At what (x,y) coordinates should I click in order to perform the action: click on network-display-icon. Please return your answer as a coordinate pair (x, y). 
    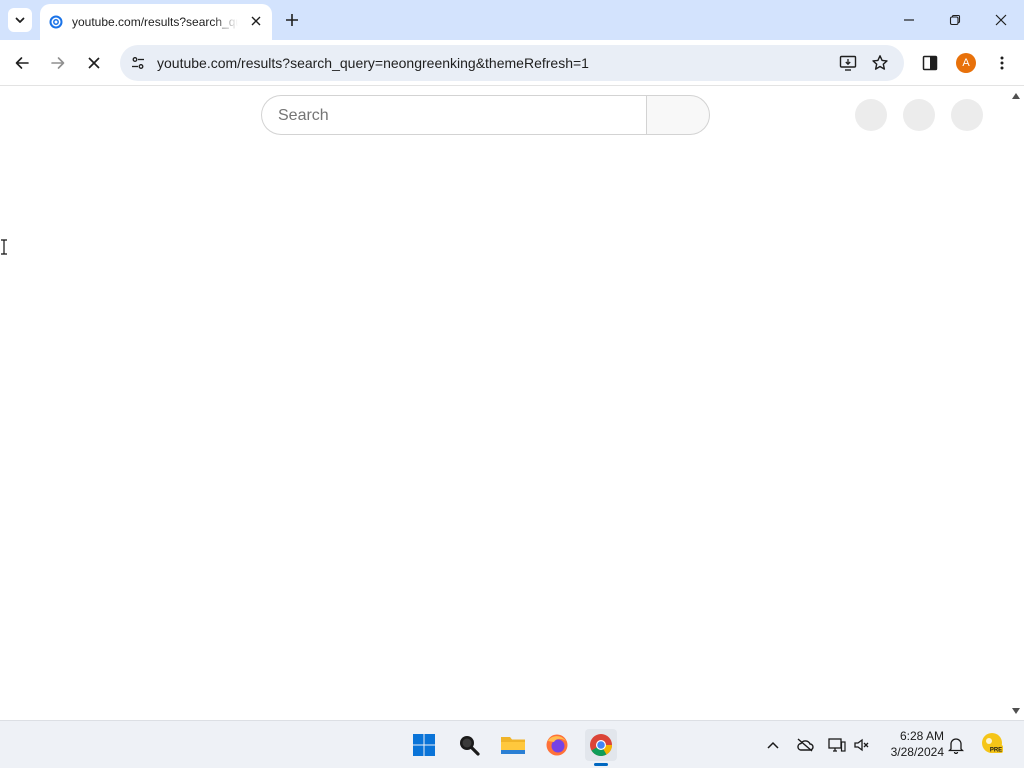
    Looking at the image, I should click on (837, 745).